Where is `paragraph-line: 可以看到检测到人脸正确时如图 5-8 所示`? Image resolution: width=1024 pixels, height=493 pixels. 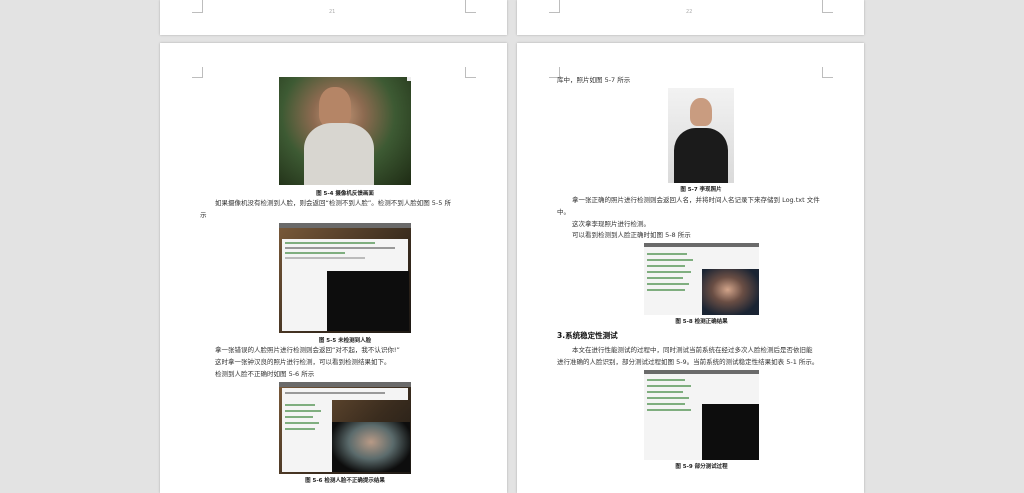
paragraph-line: 可以看到检测到人脸正确时如图 5-8 所示 is located at coordinates (631, 235).